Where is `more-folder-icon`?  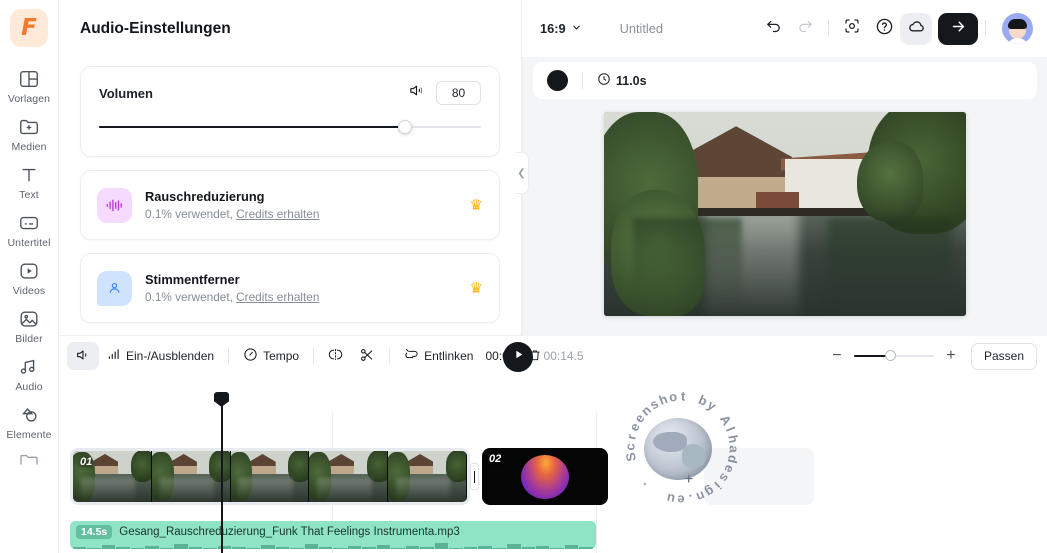 more-folder-icon is located at coordinates (29, 460).